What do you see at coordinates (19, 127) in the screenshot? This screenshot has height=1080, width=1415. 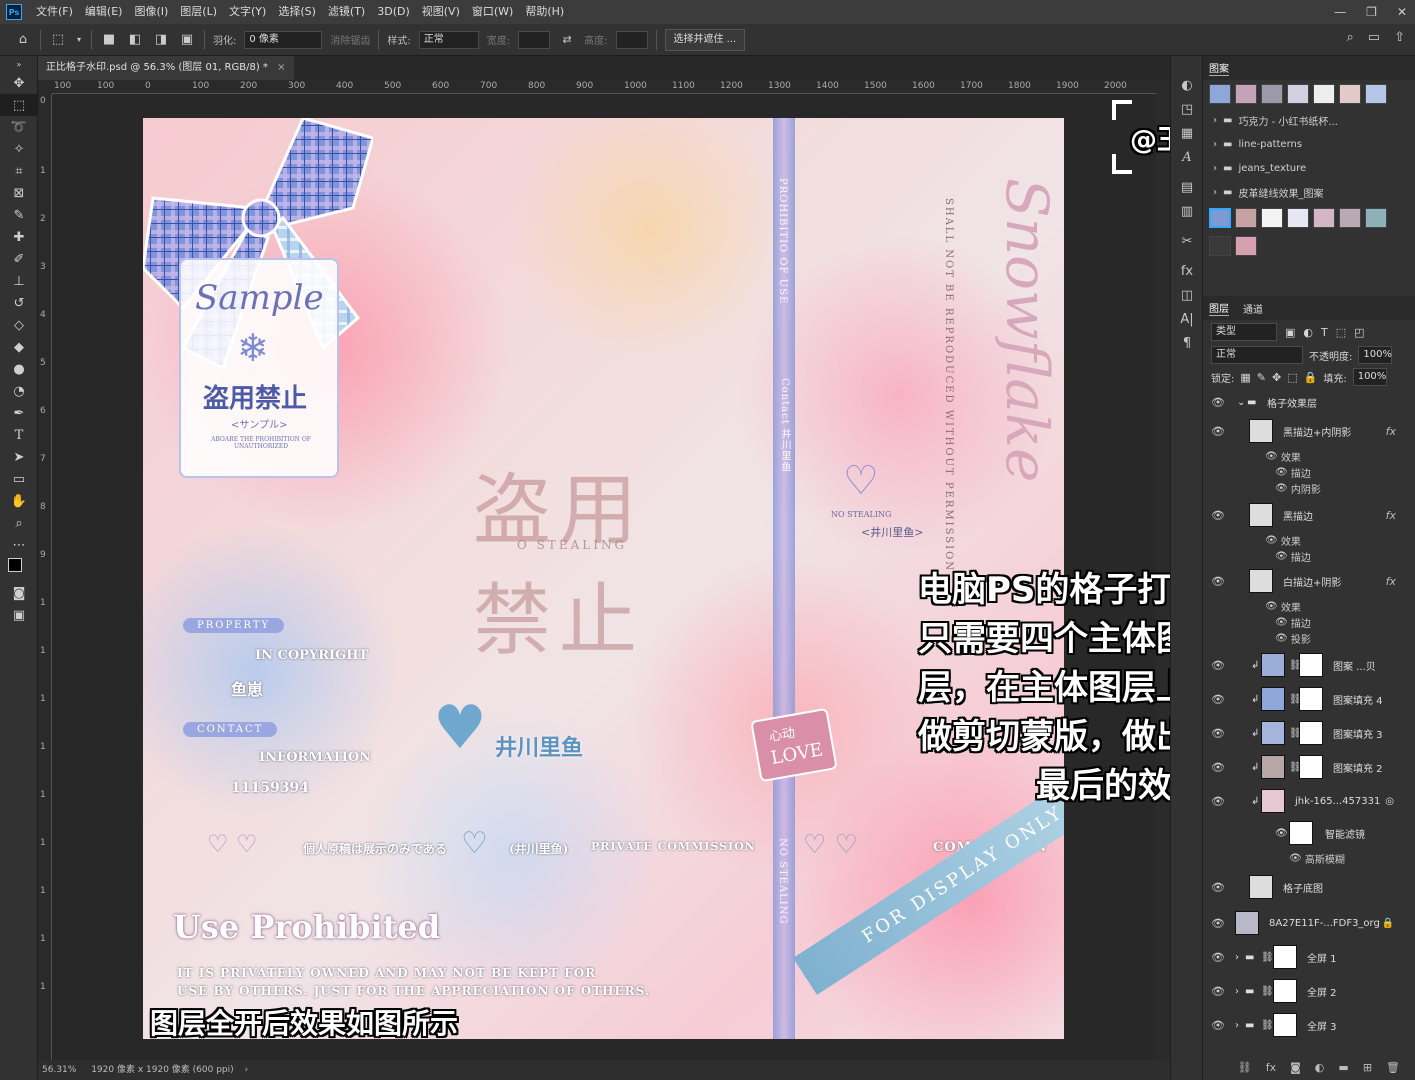 I see `lasso-tool-icon: ➰` at bounding box center [19, 127].